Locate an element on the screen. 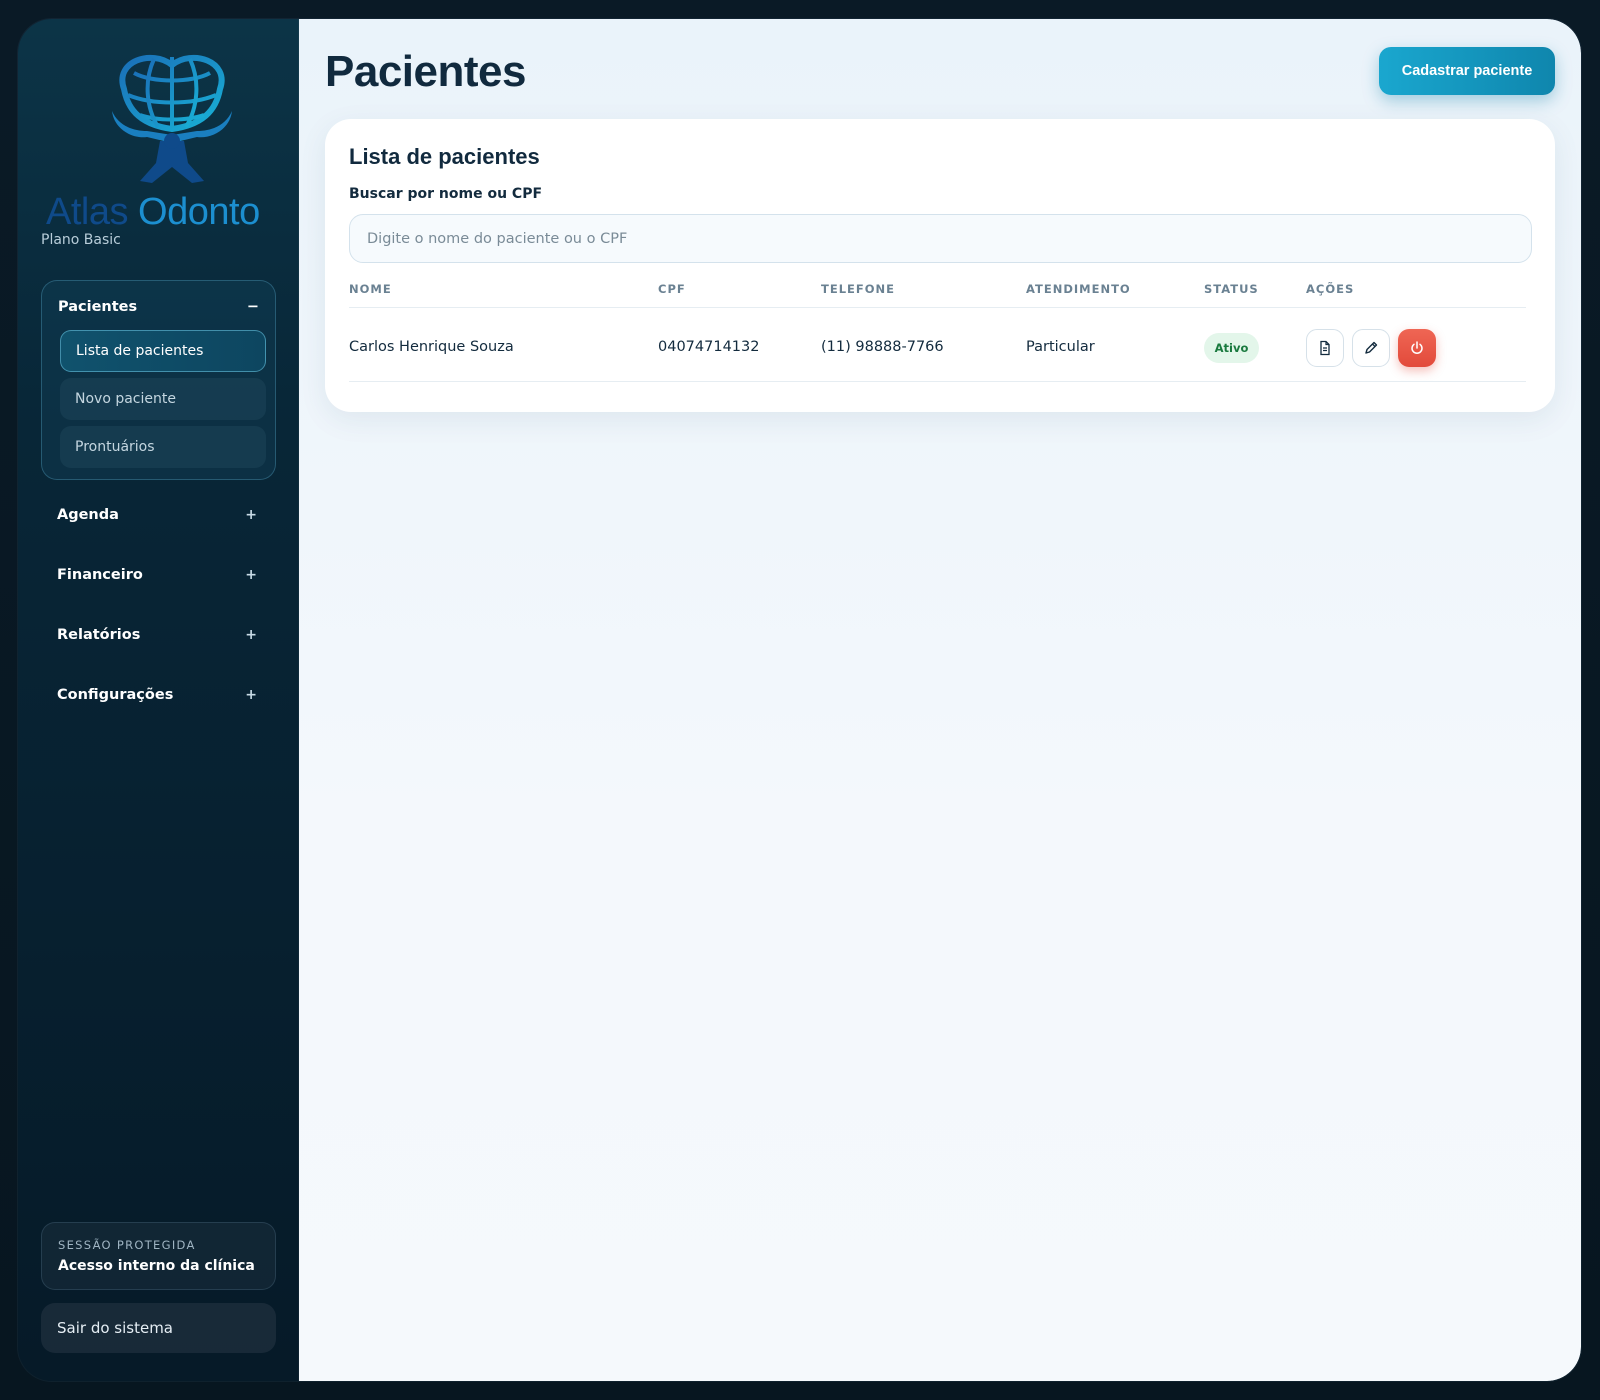 The width and height of the screenshot is (1600, 1400). logout-label: Sair do sistema is located at coordinates (115, 1328).